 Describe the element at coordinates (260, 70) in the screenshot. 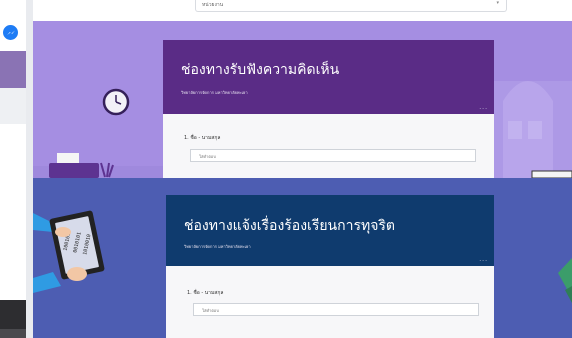

I see `form-title: ช่องทางรับฟังความคิดเห็น` at that location.